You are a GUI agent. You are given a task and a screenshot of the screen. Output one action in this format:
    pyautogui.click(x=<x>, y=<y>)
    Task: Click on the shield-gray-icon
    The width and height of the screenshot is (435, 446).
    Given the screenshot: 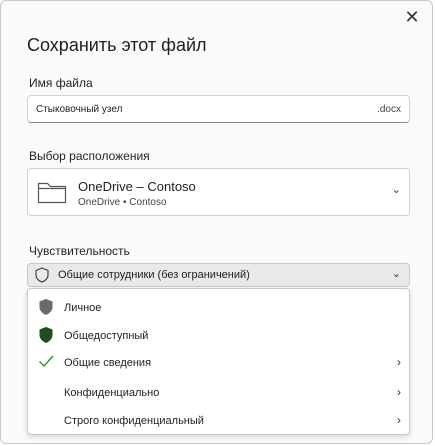 What is the action you would take?
    pyautogui.click(x=46, y=309)
    